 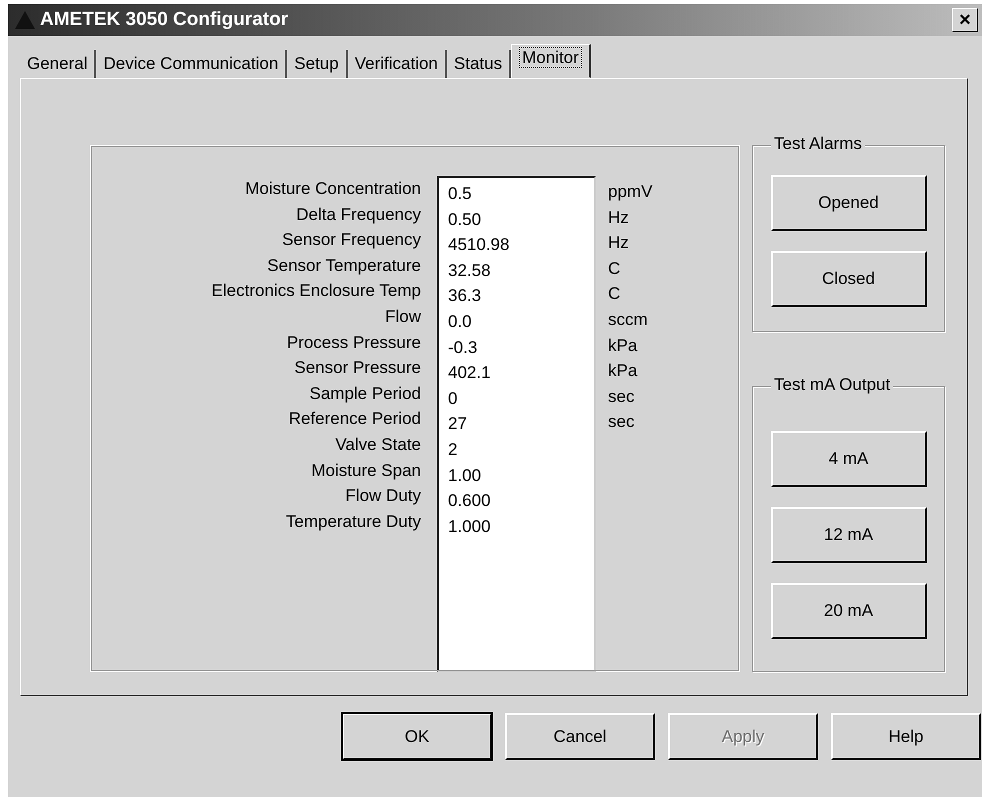 I want to click on reading-value: 0.5, so click(x=460, y=194).